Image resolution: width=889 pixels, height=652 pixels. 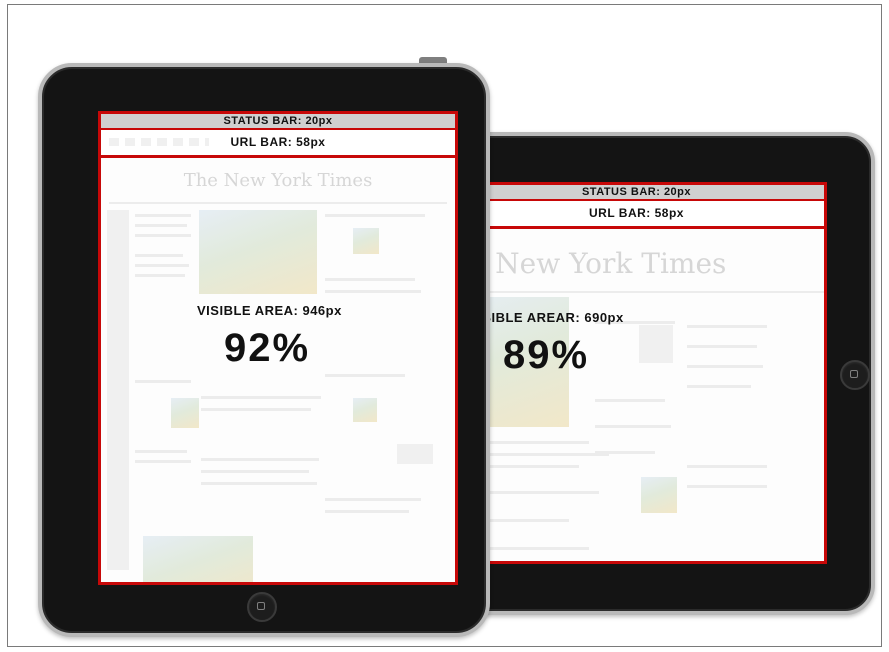 I want to click on landscape-thumbnail, so click(x=656, y=344).